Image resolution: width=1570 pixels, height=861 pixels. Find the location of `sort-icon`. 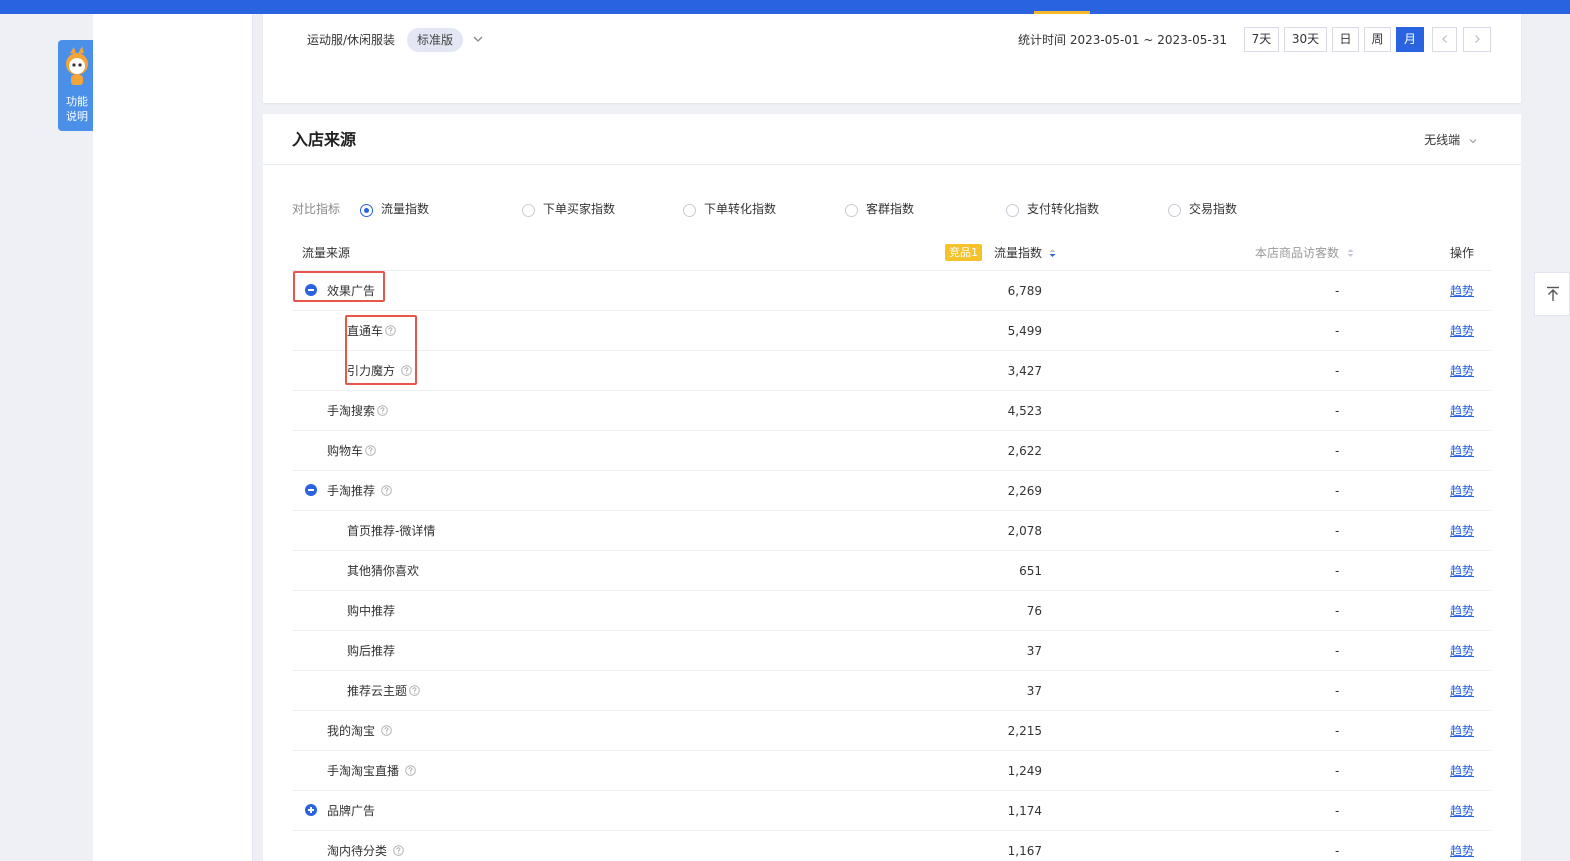

sort-icon is located at coordinates (1350, 253).